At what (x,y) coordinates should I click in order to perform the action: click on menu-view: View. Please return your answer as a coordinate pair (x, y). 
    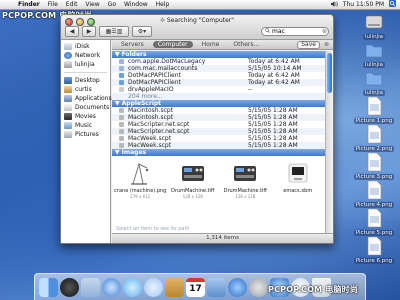
    Looking at the image, I should click on (92, 4).